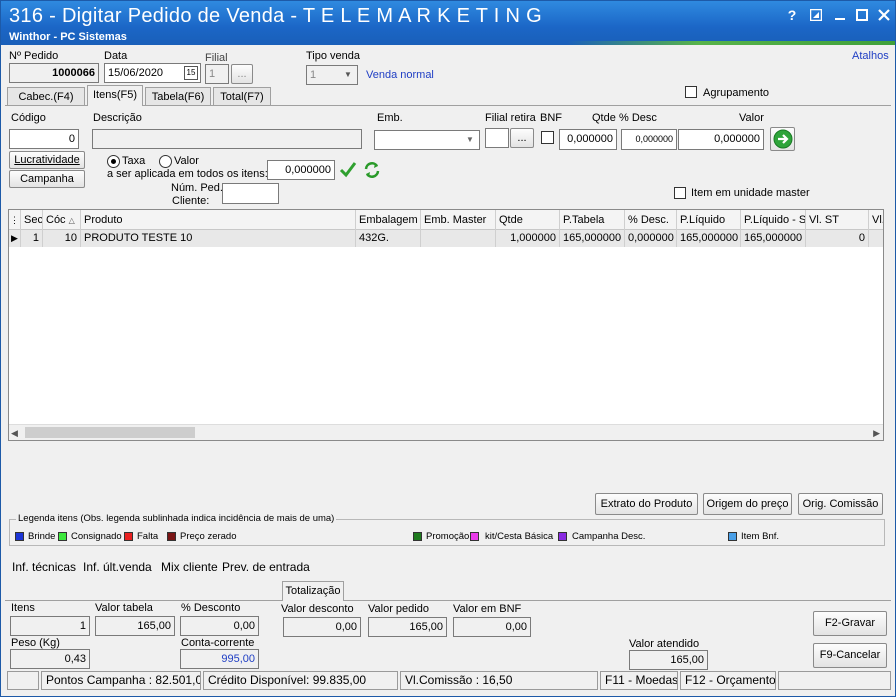  Describe the element at coordinates (388, 220) in the screenshot. I see `col-embalagem: Embalagem` at that location.